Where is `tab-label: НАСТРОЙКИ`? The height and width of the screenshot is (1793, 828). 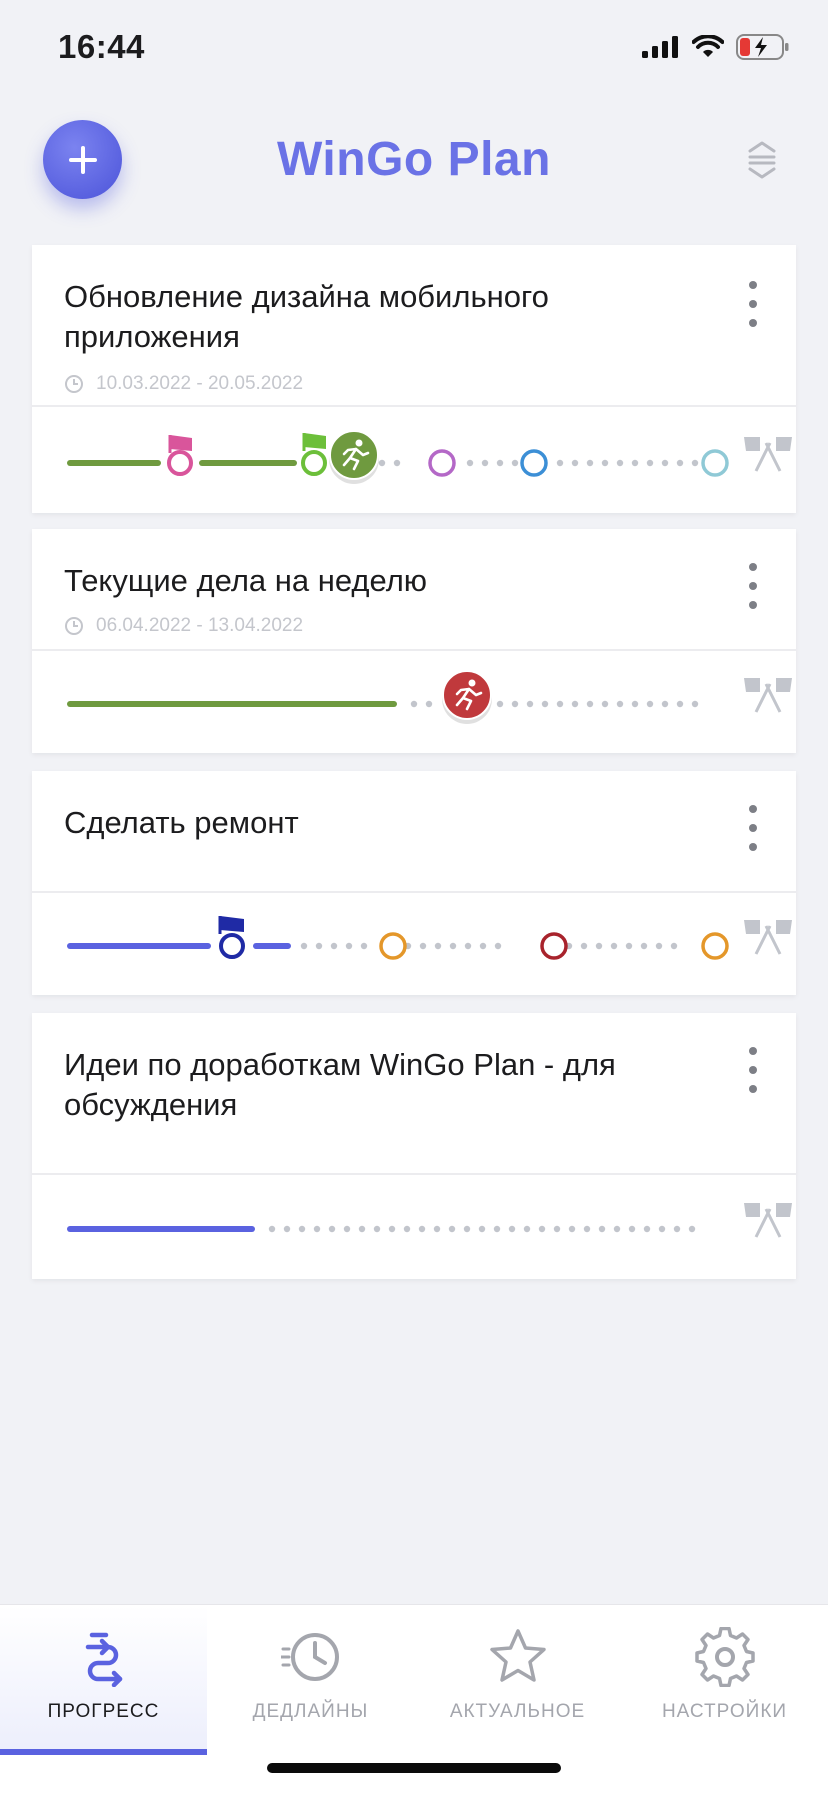
tab-label: НАСТРОЙКИ is located at coordinates (724, 1711).